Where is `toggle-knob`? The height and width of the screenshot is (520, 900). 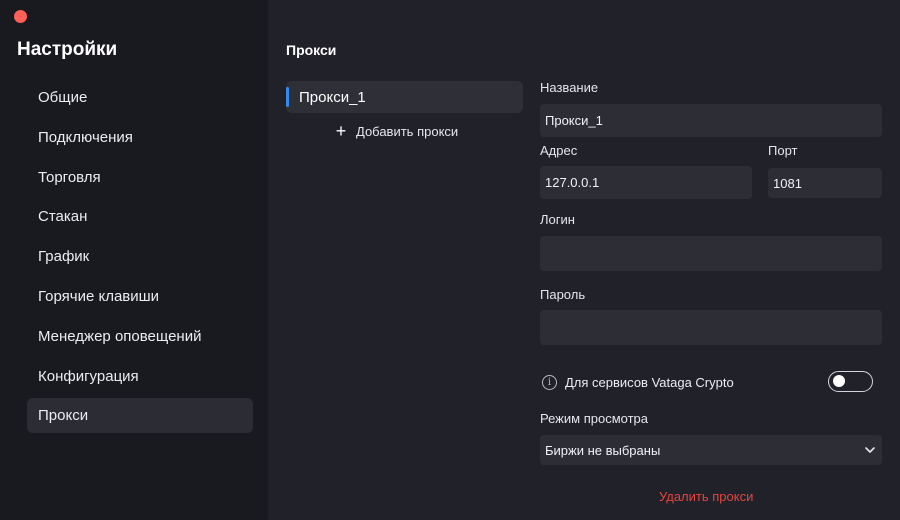 toggle-knob is located at coordinates (839, 381).